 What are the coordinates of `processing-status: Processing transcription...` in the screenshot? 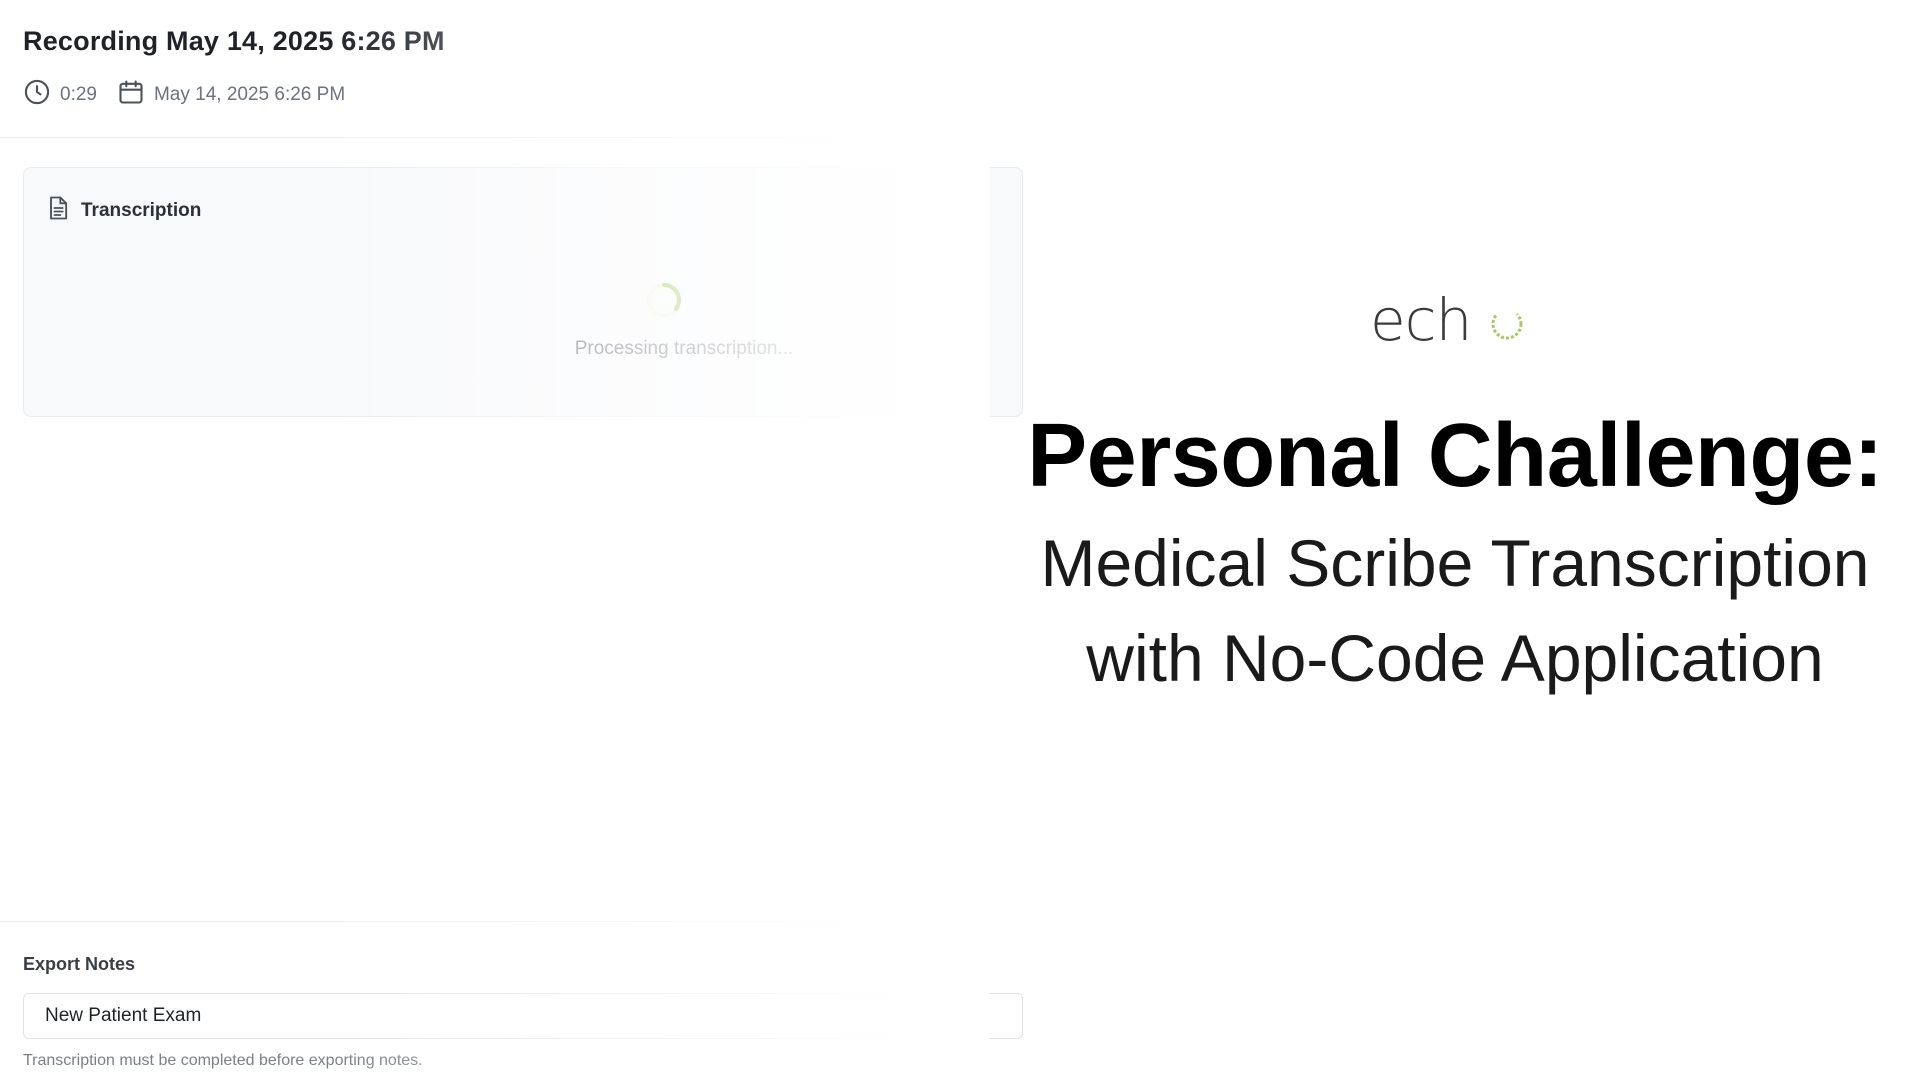 It's located at (684, 348).